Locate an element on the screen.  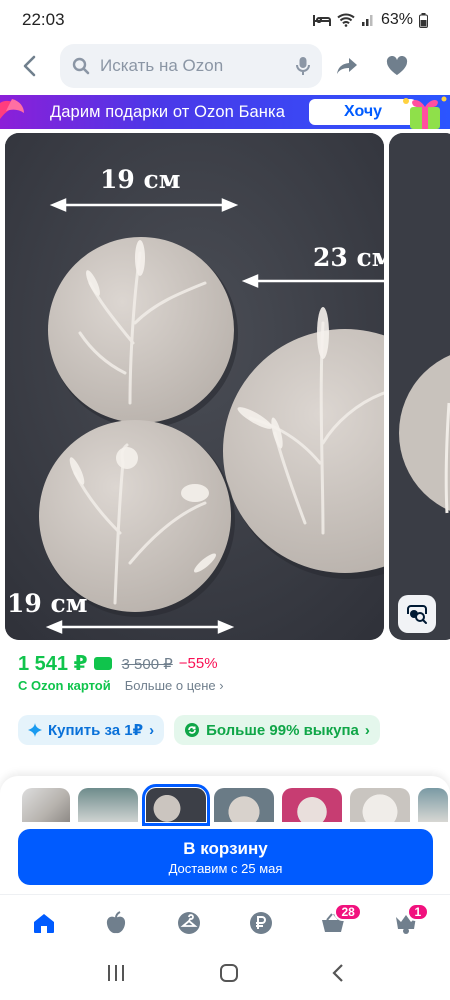
price-subline: С Ozon картой Больше о цене › is located at coordinates (121, 685).